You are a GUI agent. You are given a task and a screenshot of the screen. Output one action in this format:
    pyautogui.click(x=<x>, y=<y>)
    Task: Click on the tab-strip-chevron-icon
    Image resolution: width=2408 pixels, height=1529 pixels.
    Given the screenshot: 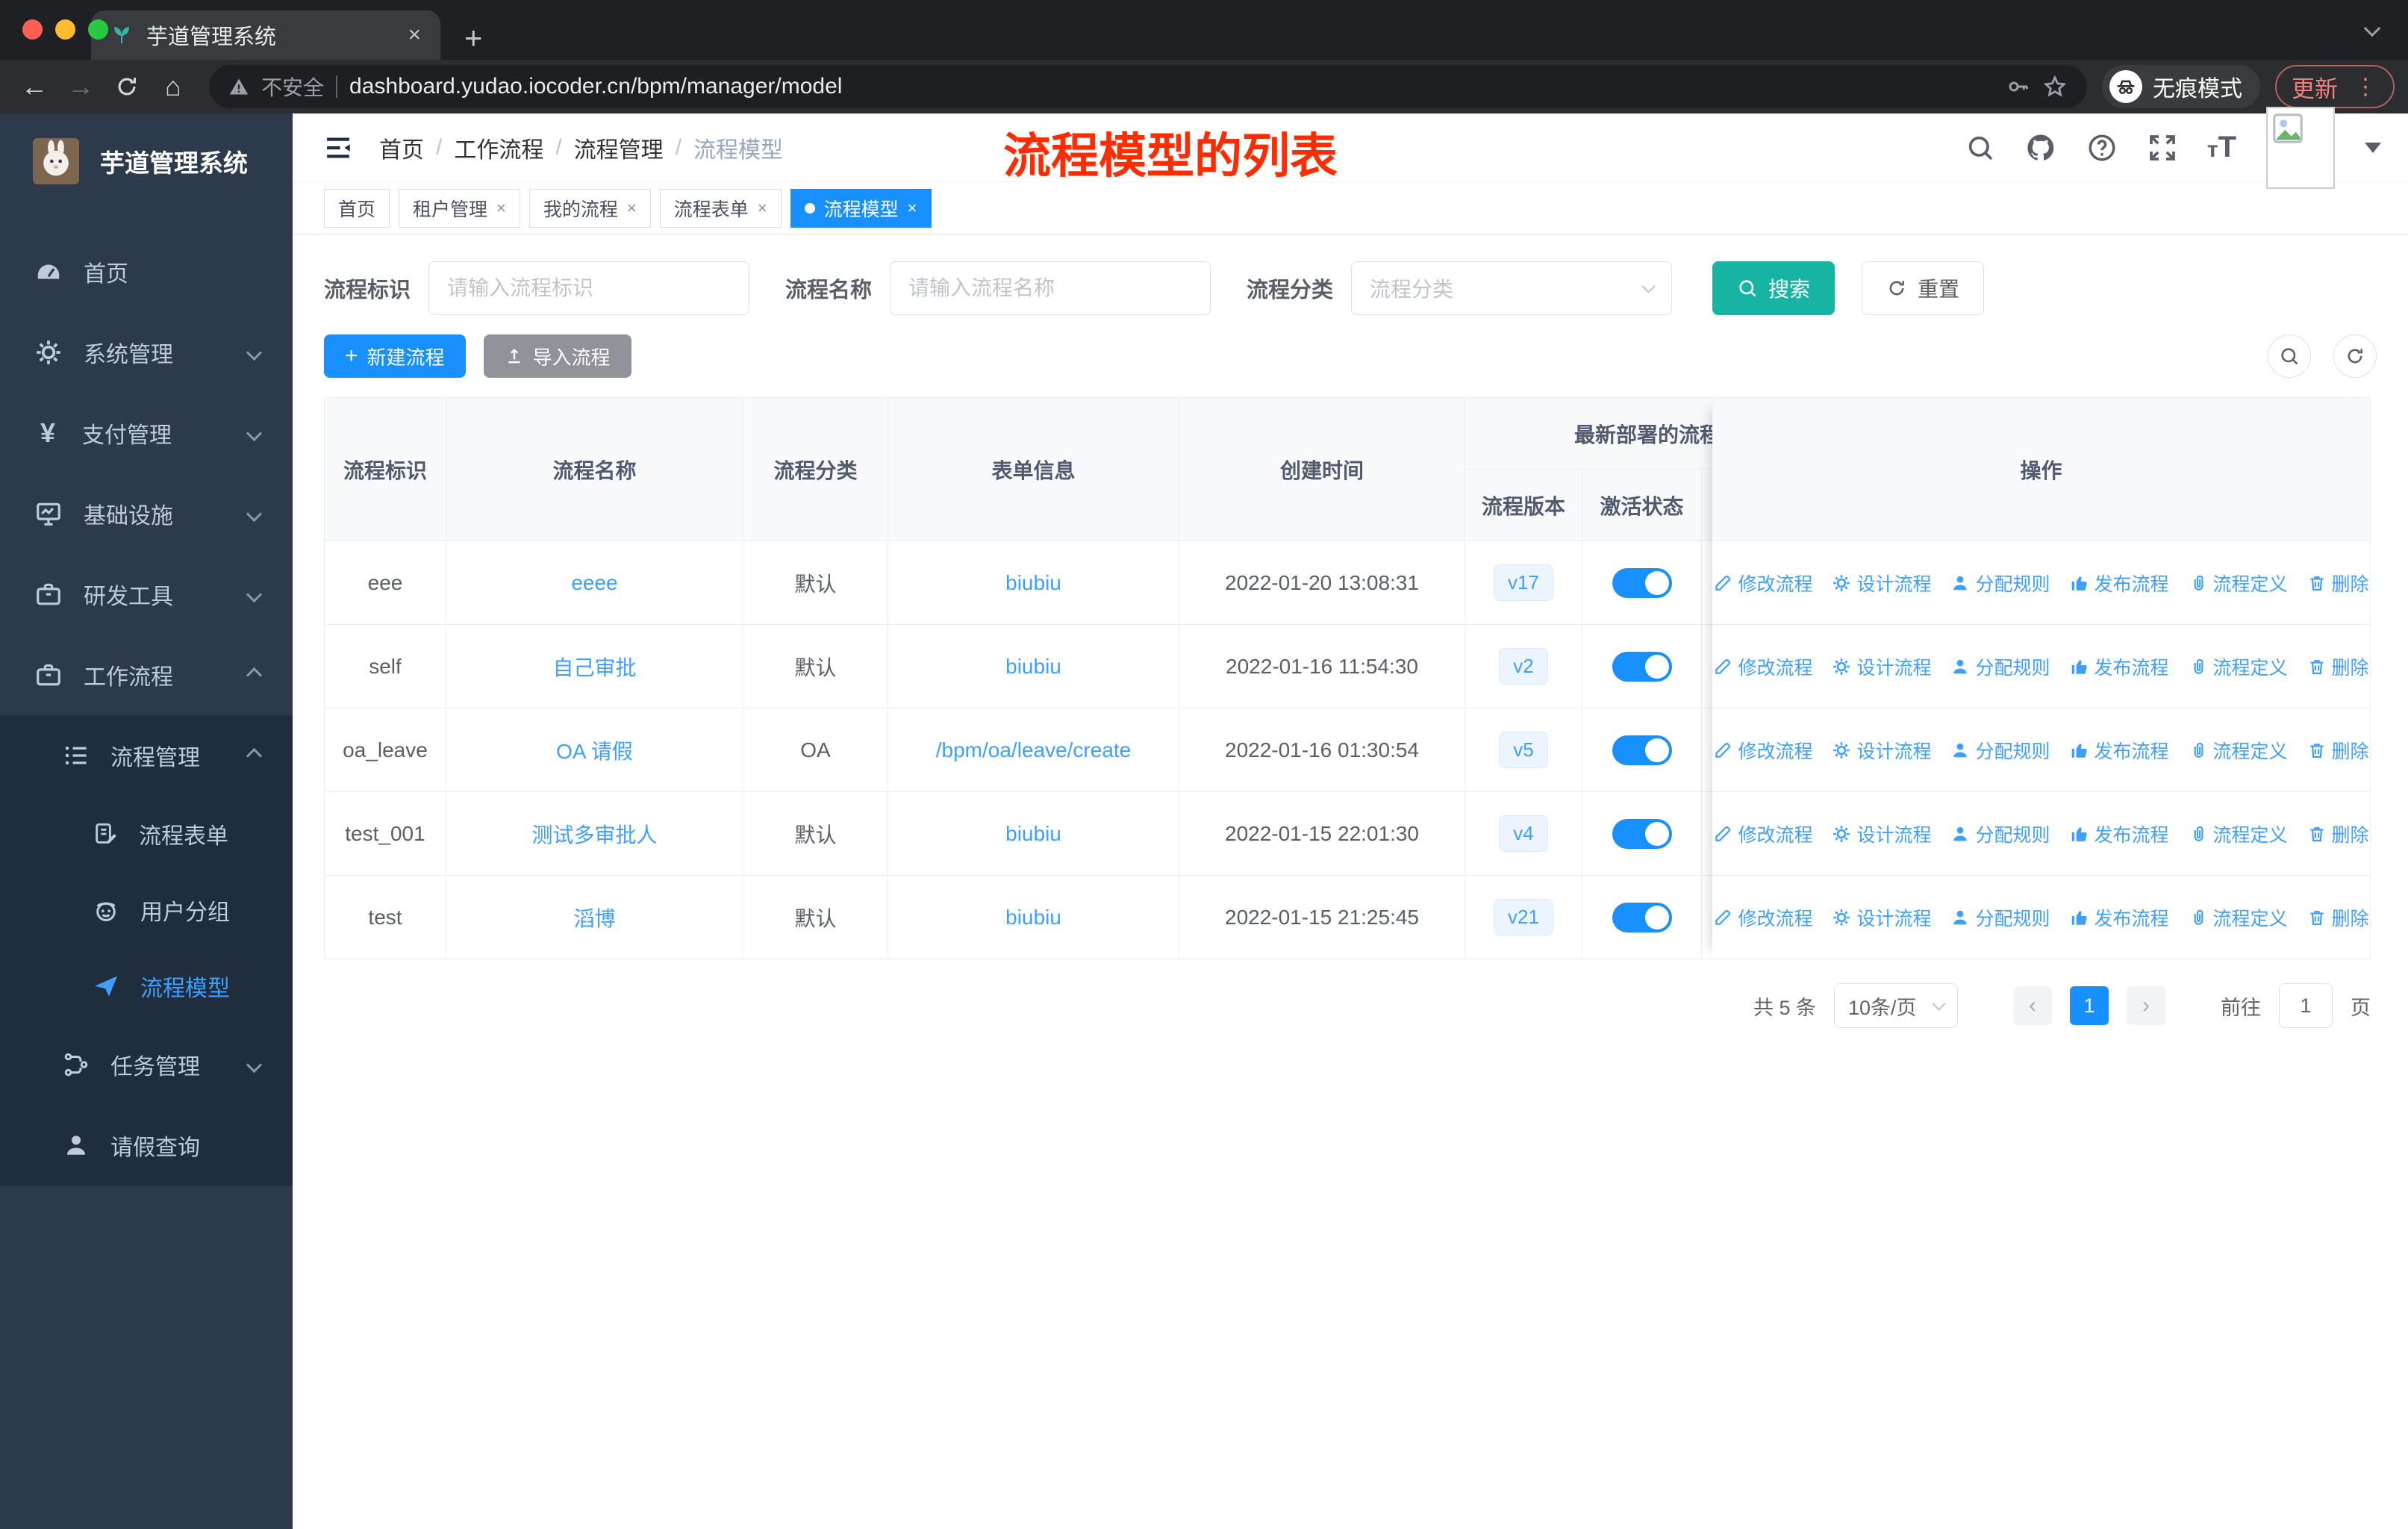 What is the action you would take?
    pyautogui.click(x=2372, y=28)
    